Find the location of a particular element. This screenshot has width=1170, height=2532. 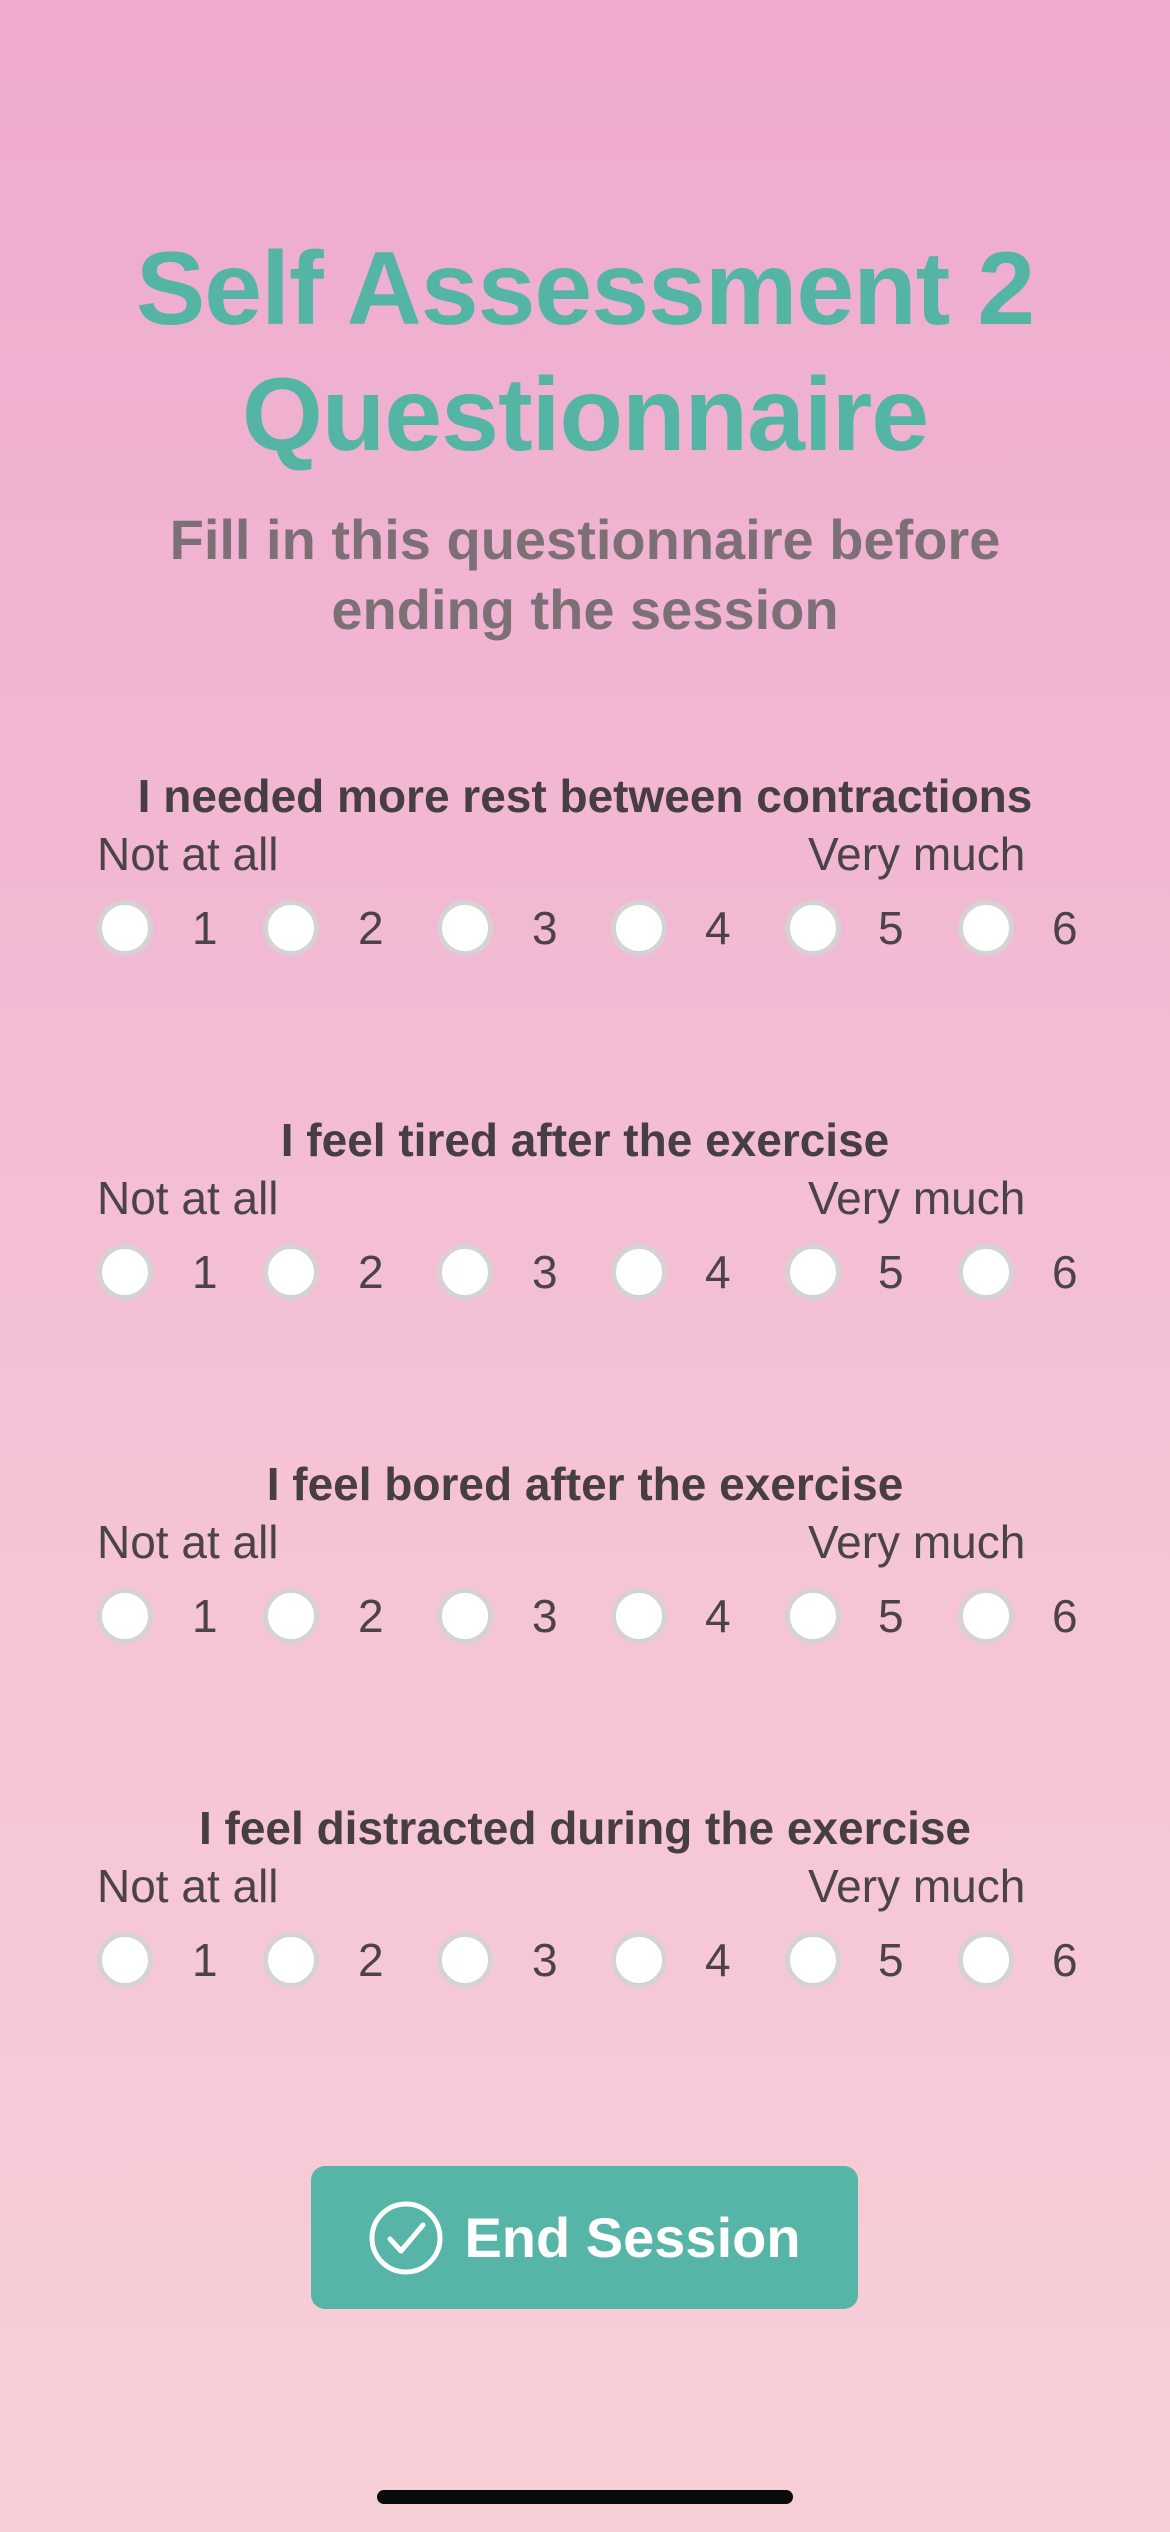

home-indicator is located at coordinates (585, 2497).